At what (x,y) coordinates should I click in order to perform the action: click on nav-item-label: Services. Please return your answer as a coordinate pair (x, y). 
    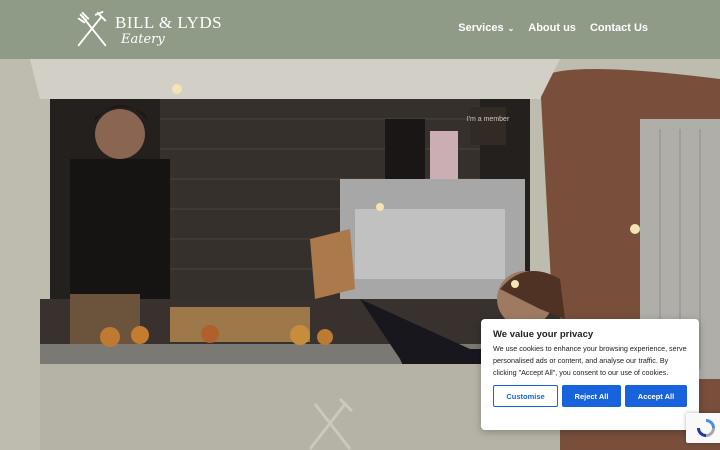
    Looking at the image, I should click on (481, 28).